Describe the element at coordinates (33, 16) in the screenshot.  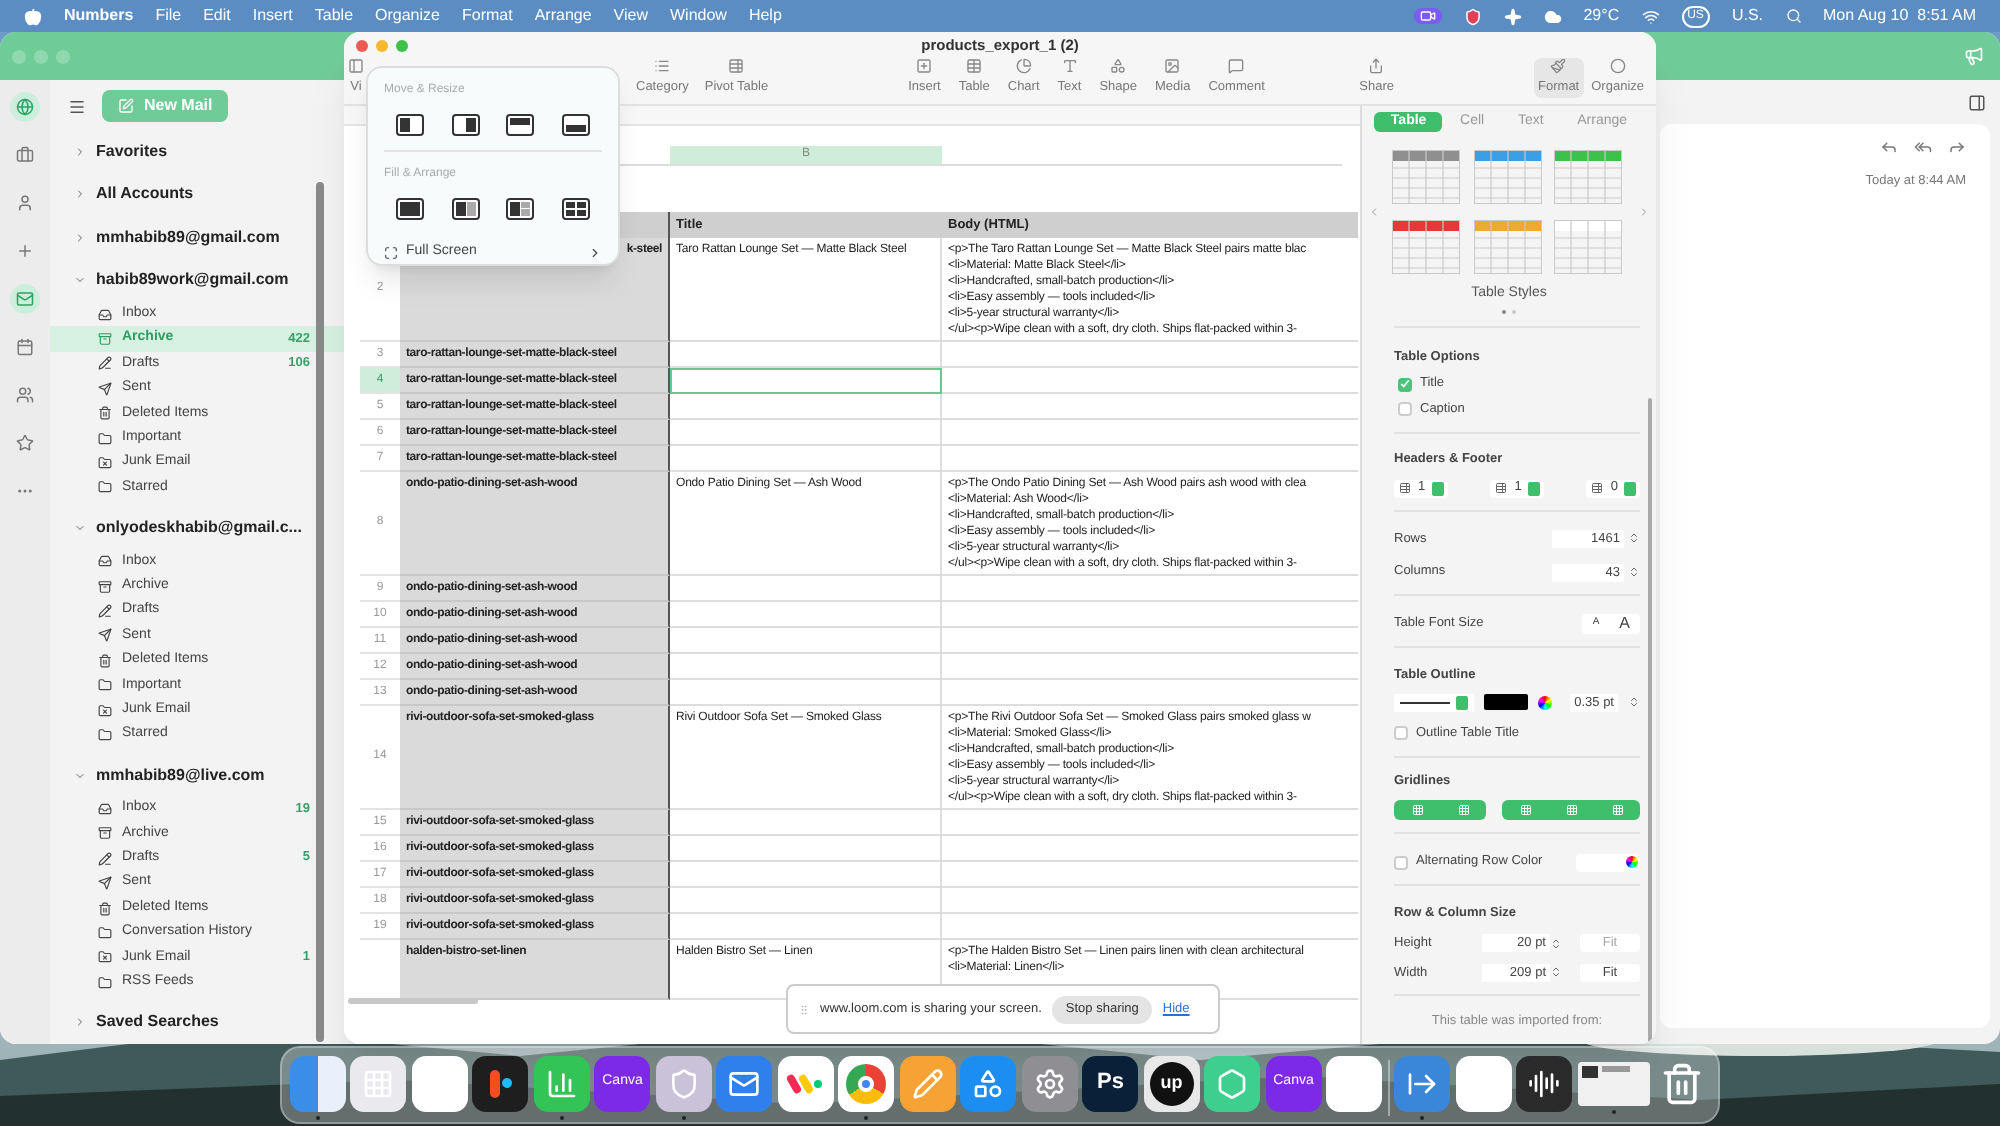
I see `apple-icon` at that location.